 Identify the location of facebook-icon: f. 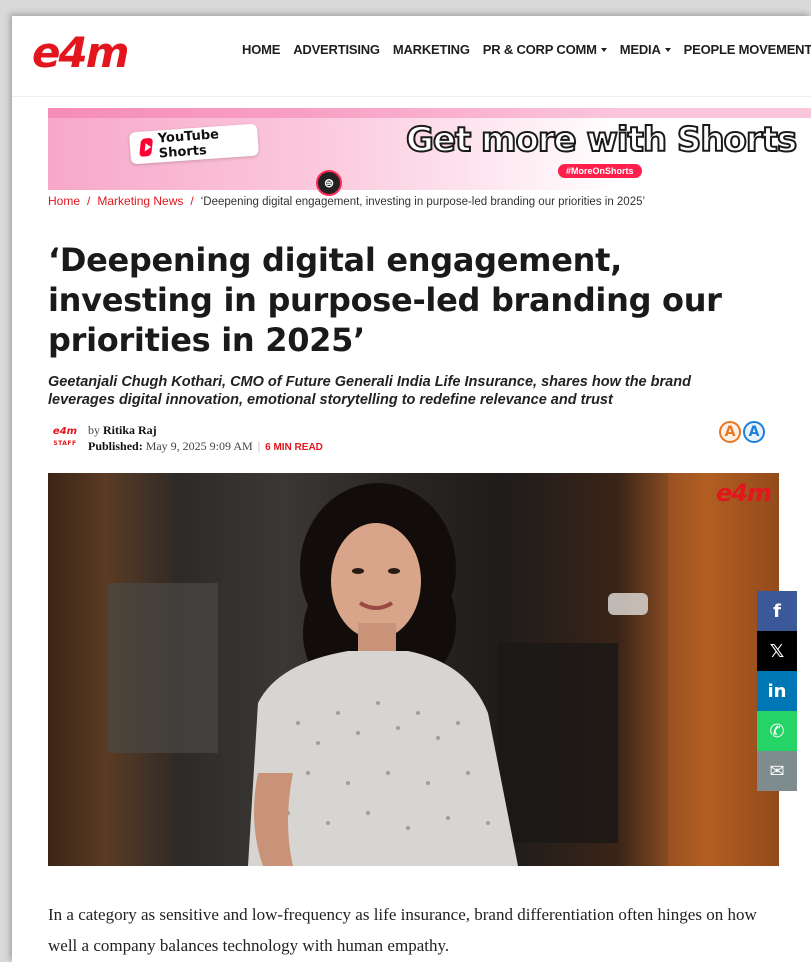
(777, 611).